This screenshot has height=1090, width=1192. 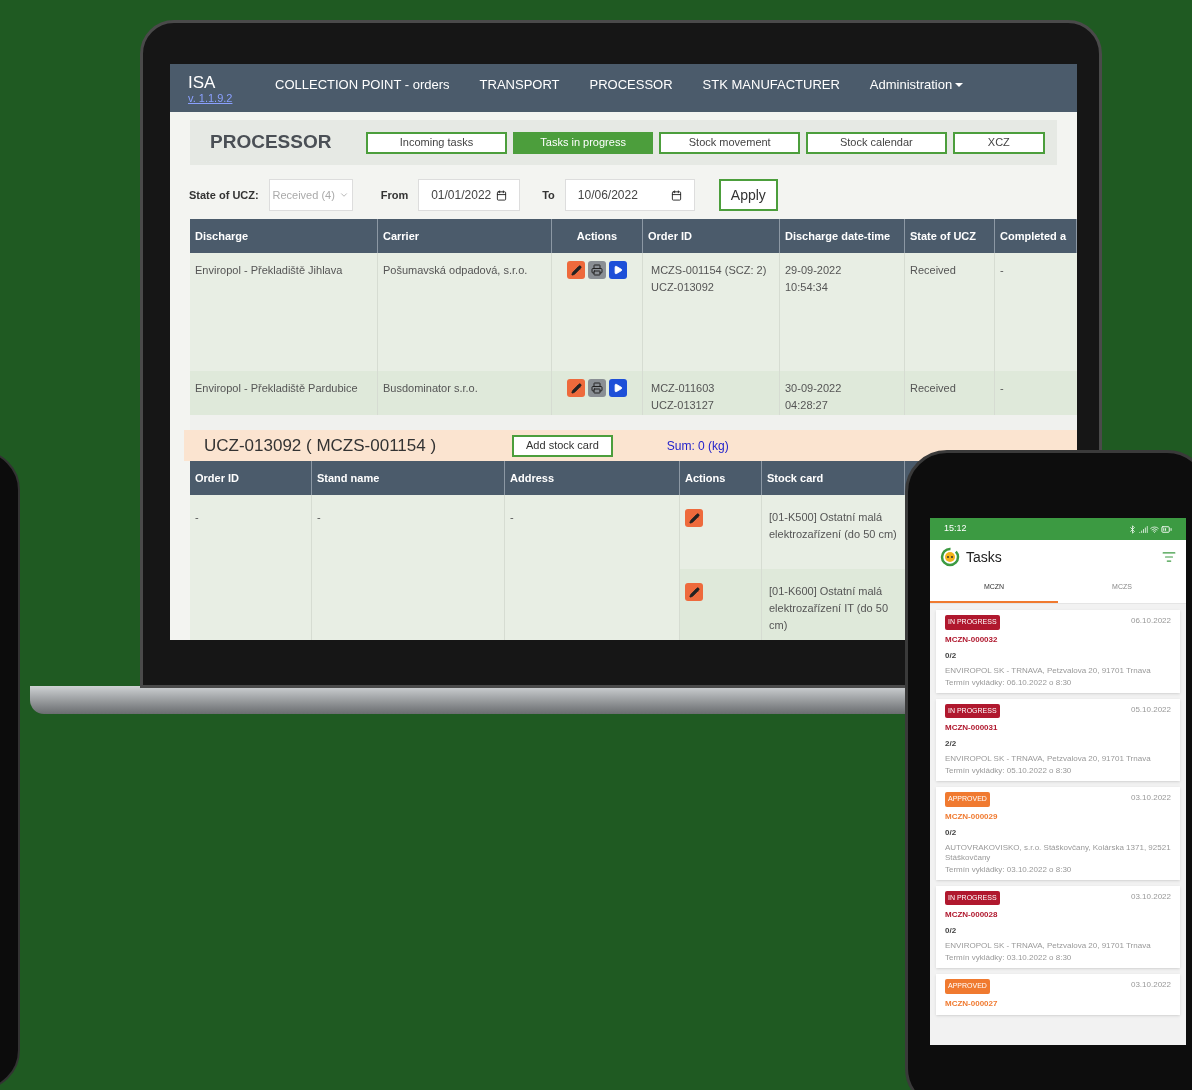 What do you see at coordinates (876, 142) in the screenshot?
I see `tab-button: Stock calendar` at bounding box center [876, 142].